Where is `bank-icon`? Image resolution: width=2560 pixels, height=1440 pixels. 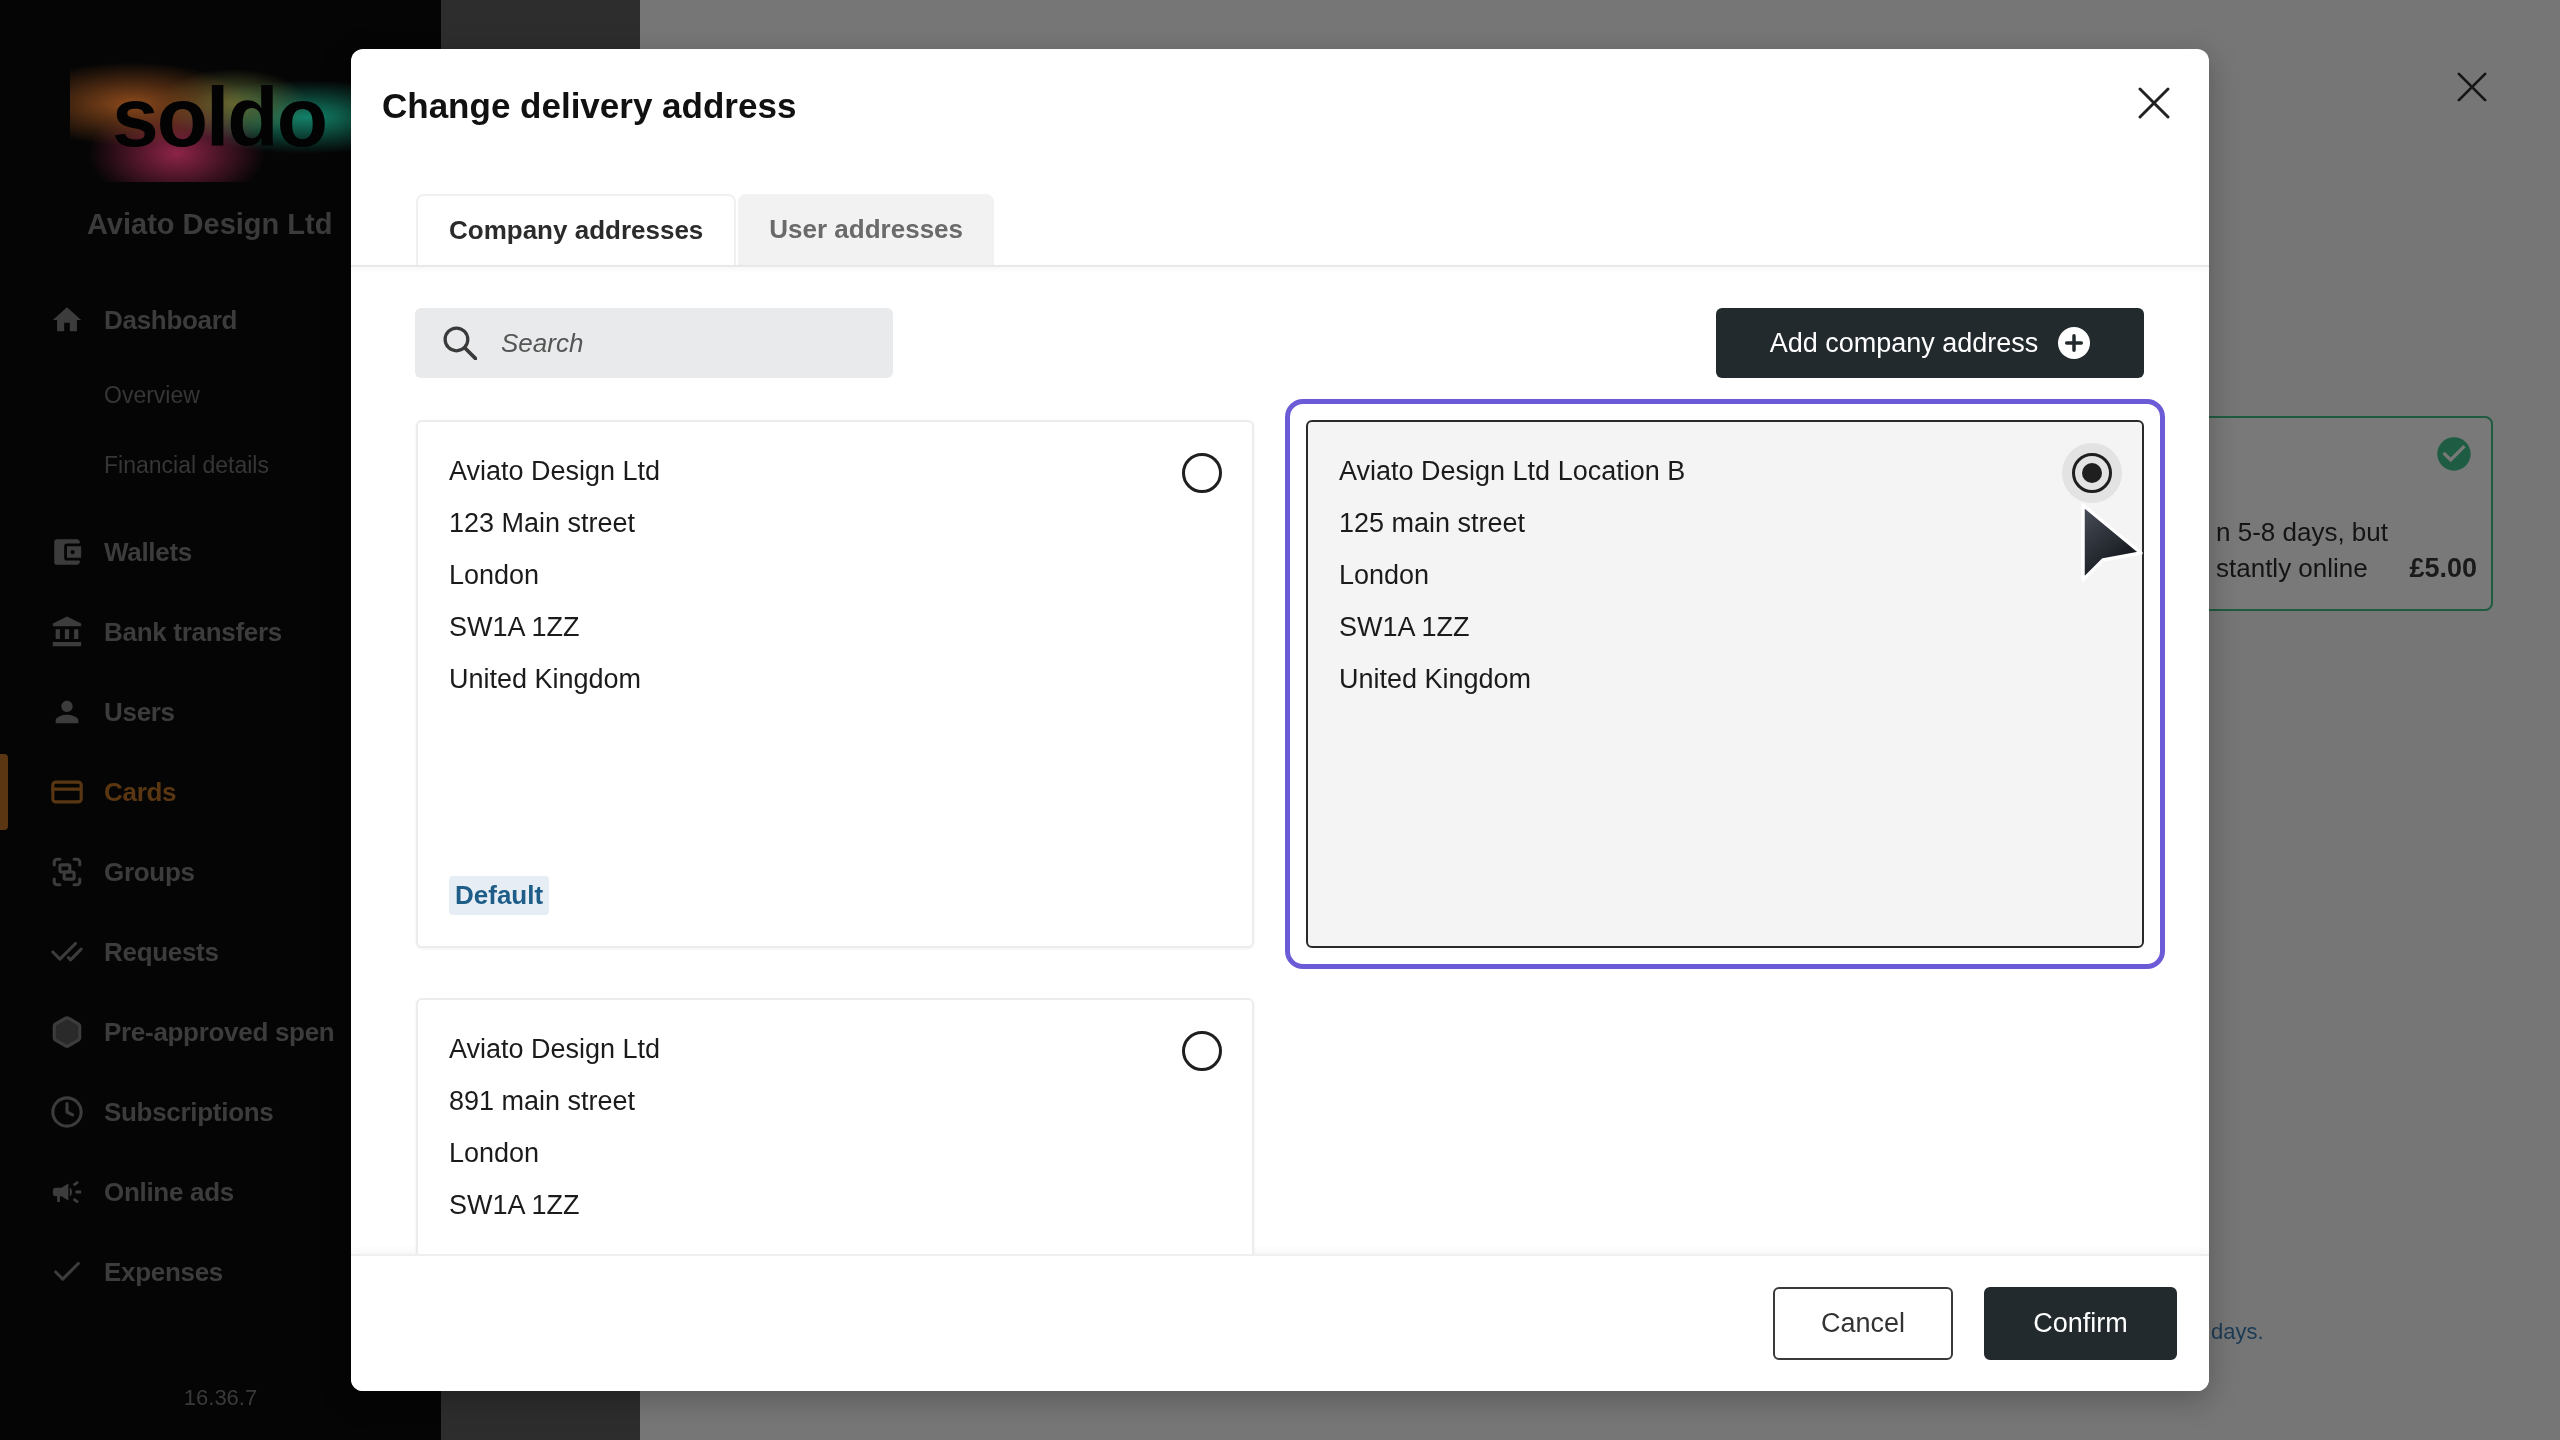
bank-icon is located at coordinates (67, 632).